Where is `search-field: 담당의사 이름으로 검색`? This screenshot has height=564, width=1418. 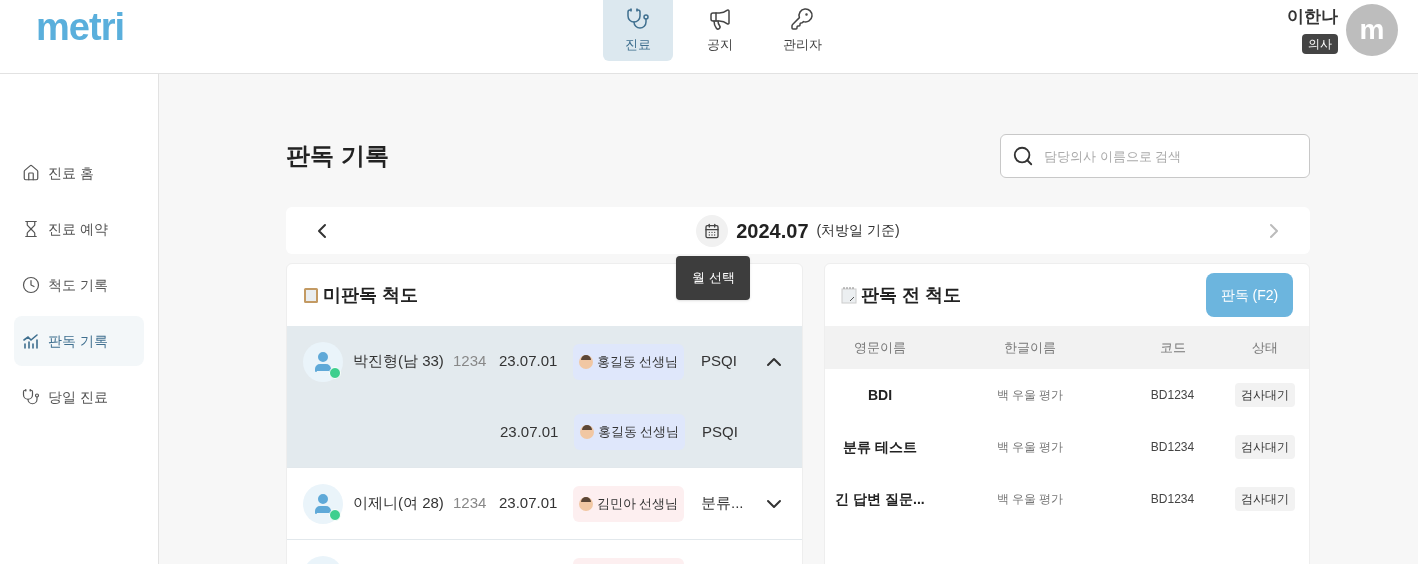
search-field: 담당의사 이름으로 검색 is located at coordinates (1155, 156).